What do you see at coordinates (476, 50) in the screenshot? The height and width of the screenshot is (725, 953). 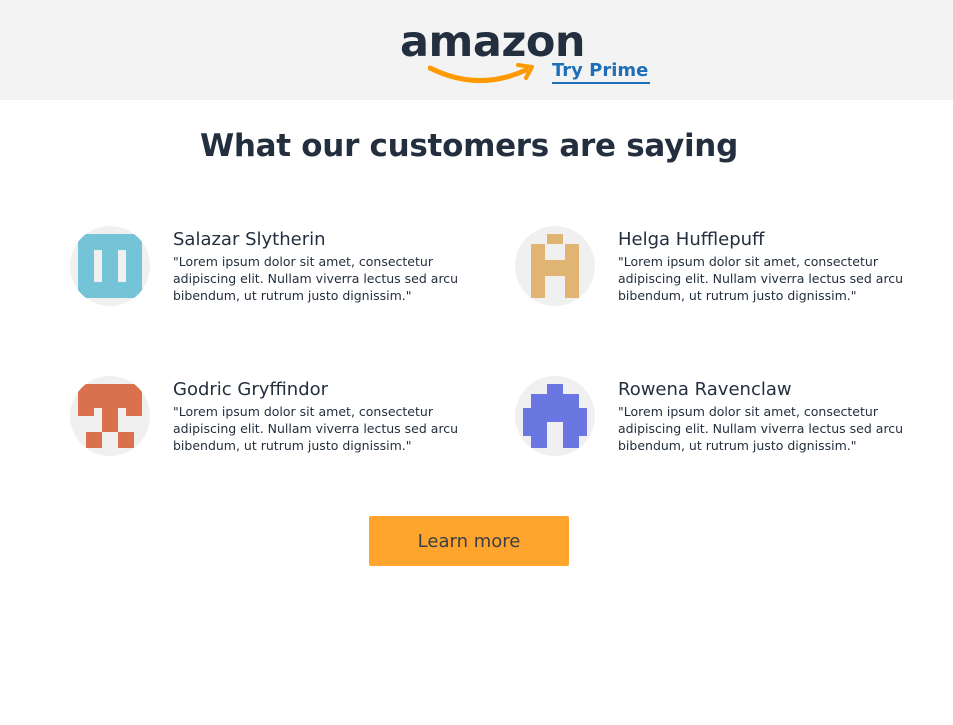 I see `site-header: amazon Try Prime` at bounding box center [476, 50].